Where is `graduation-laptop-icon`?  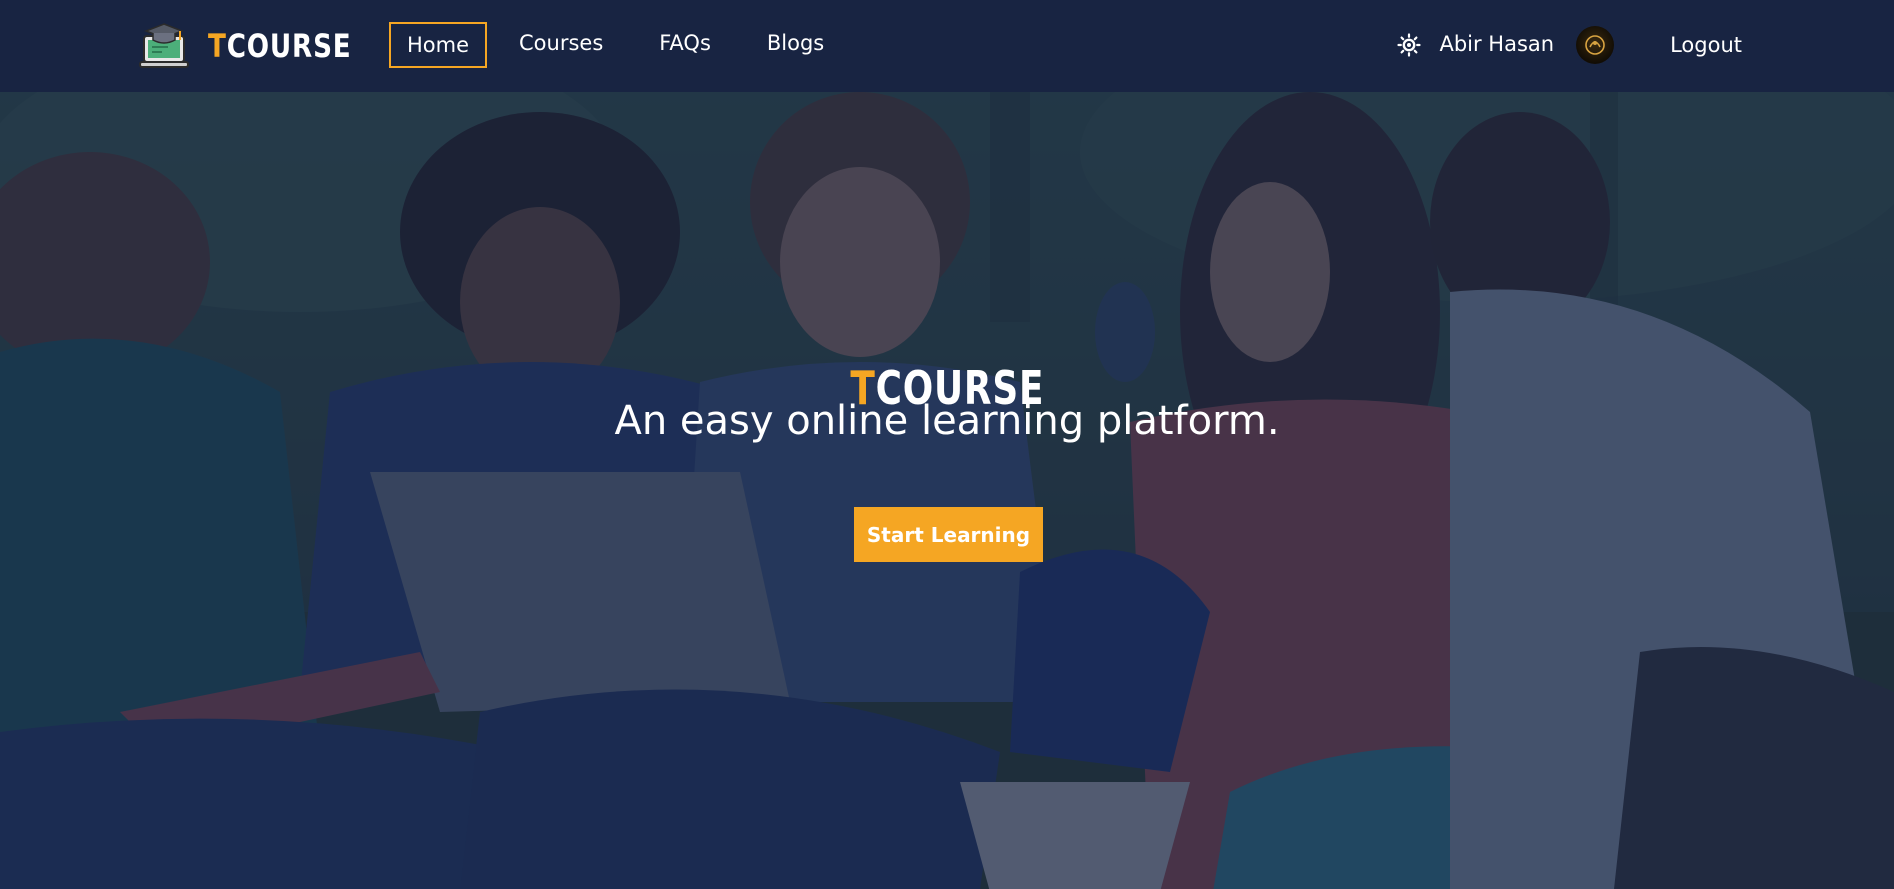
graduation-laptop-icon is located at coordinates (164, 45).